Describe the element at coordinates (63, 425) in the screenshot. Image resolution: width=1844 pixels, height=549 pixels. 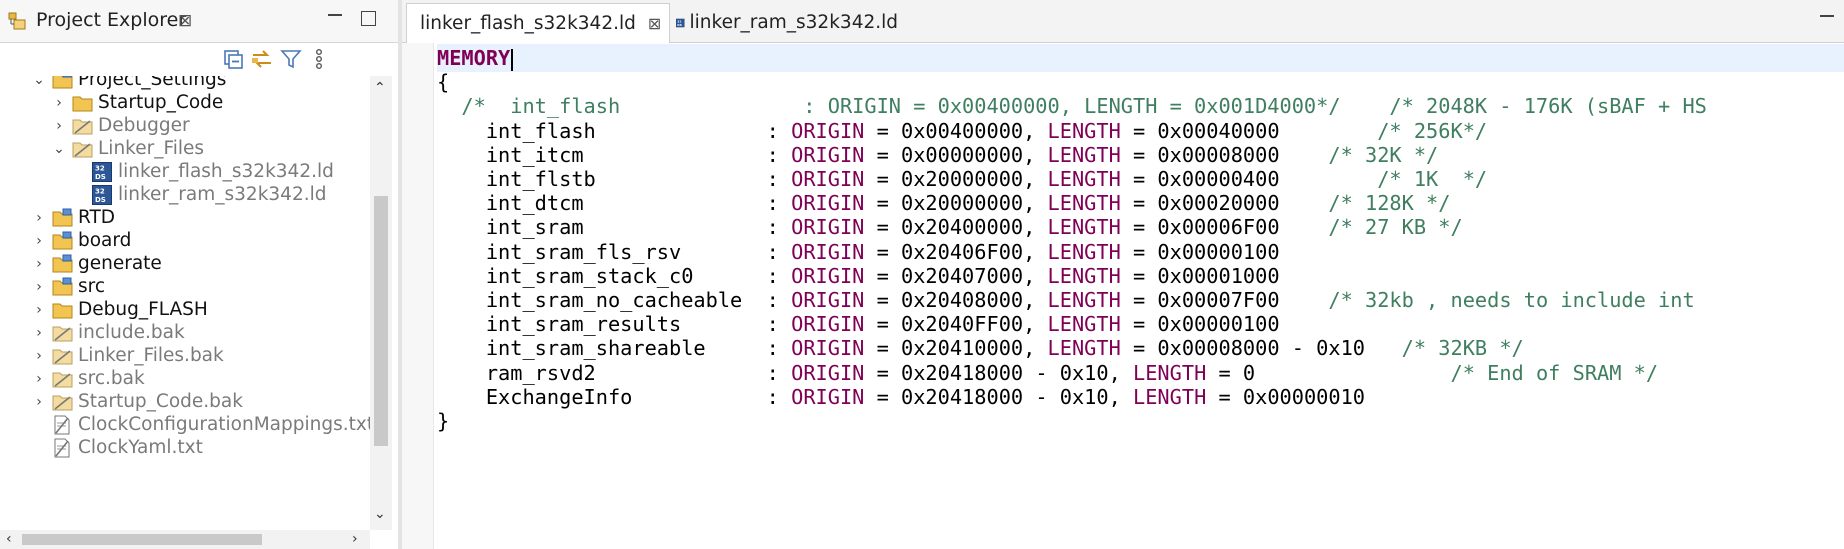
I see `excluded-text-file-icon` at that location.